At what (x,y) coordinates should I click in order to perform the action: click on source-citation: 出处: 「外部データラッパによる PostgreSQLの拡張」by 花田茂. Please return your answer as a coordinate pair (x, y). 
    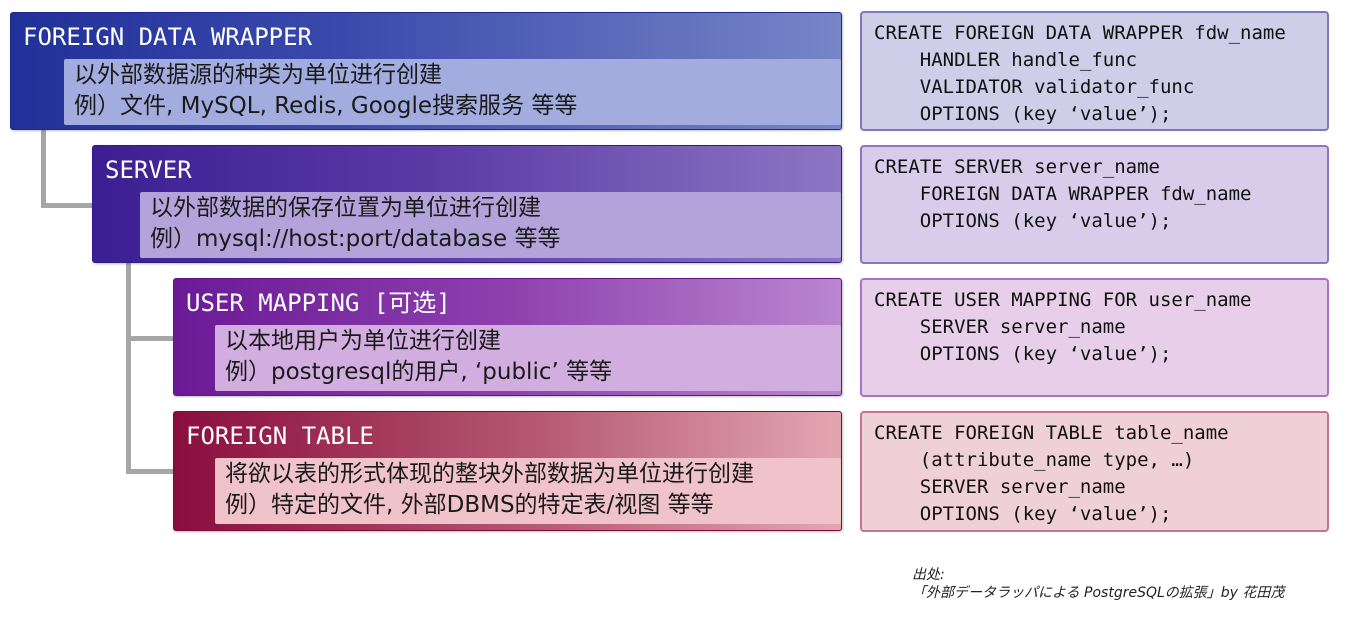
    Looking at the image, I should click on (1122, 584).